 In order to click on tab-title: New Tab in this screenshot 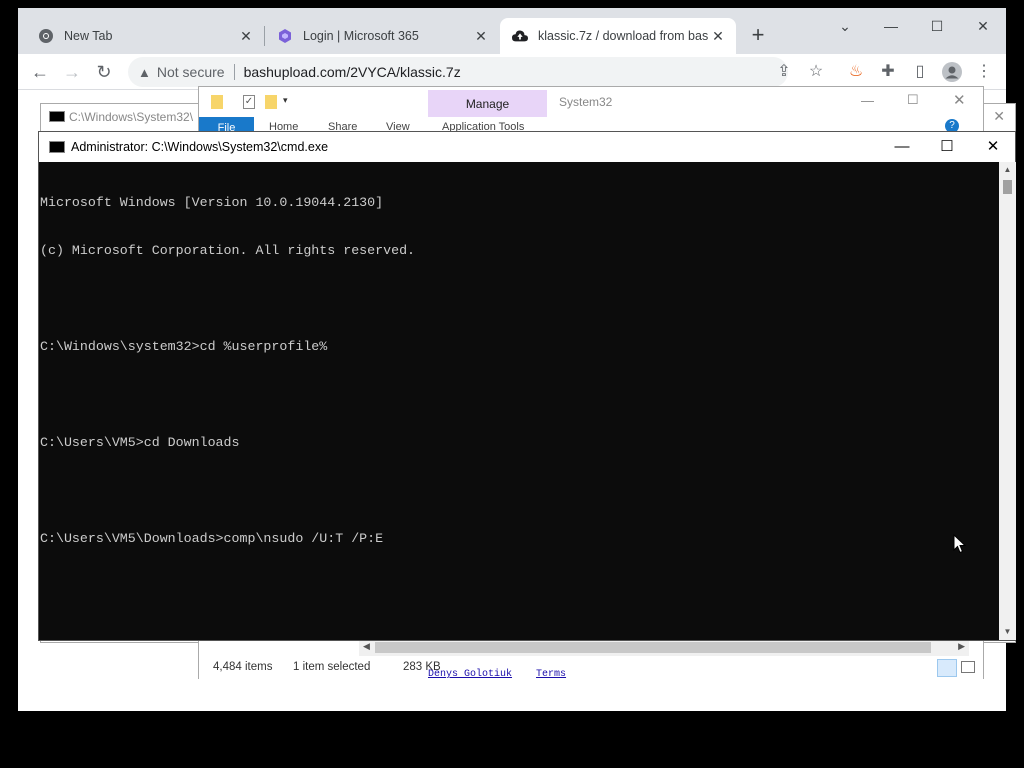, I will do `click(88, 36)`.